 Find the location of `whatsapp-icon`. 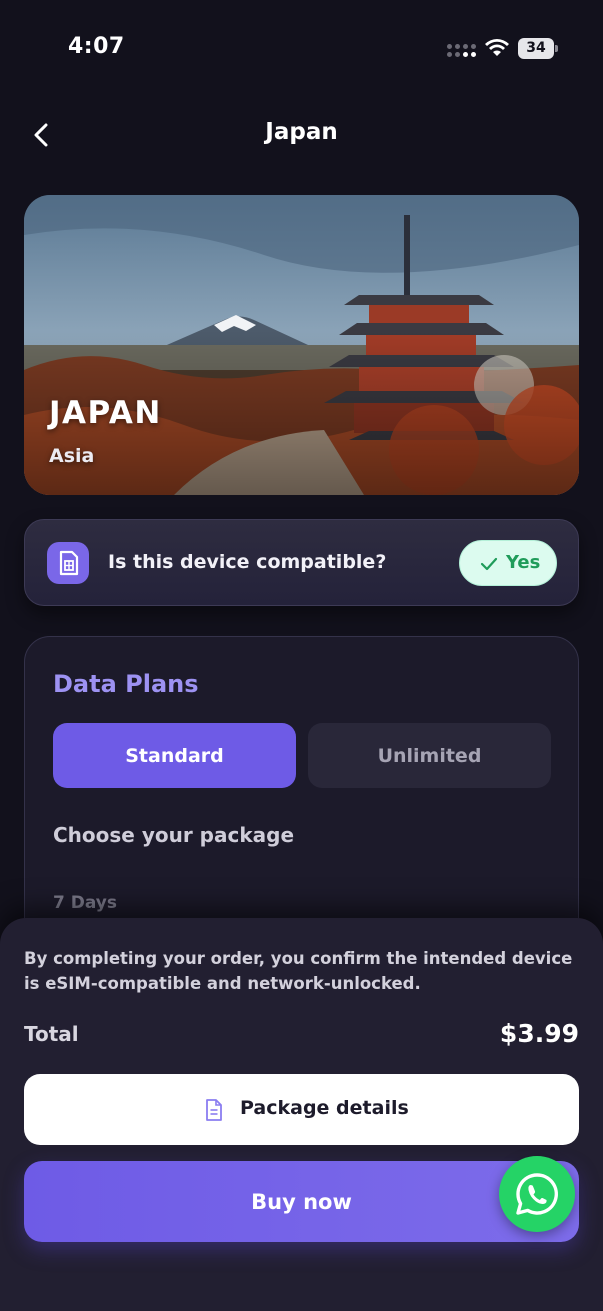

whatsapp-icon is located at coordinates (537, 1194).